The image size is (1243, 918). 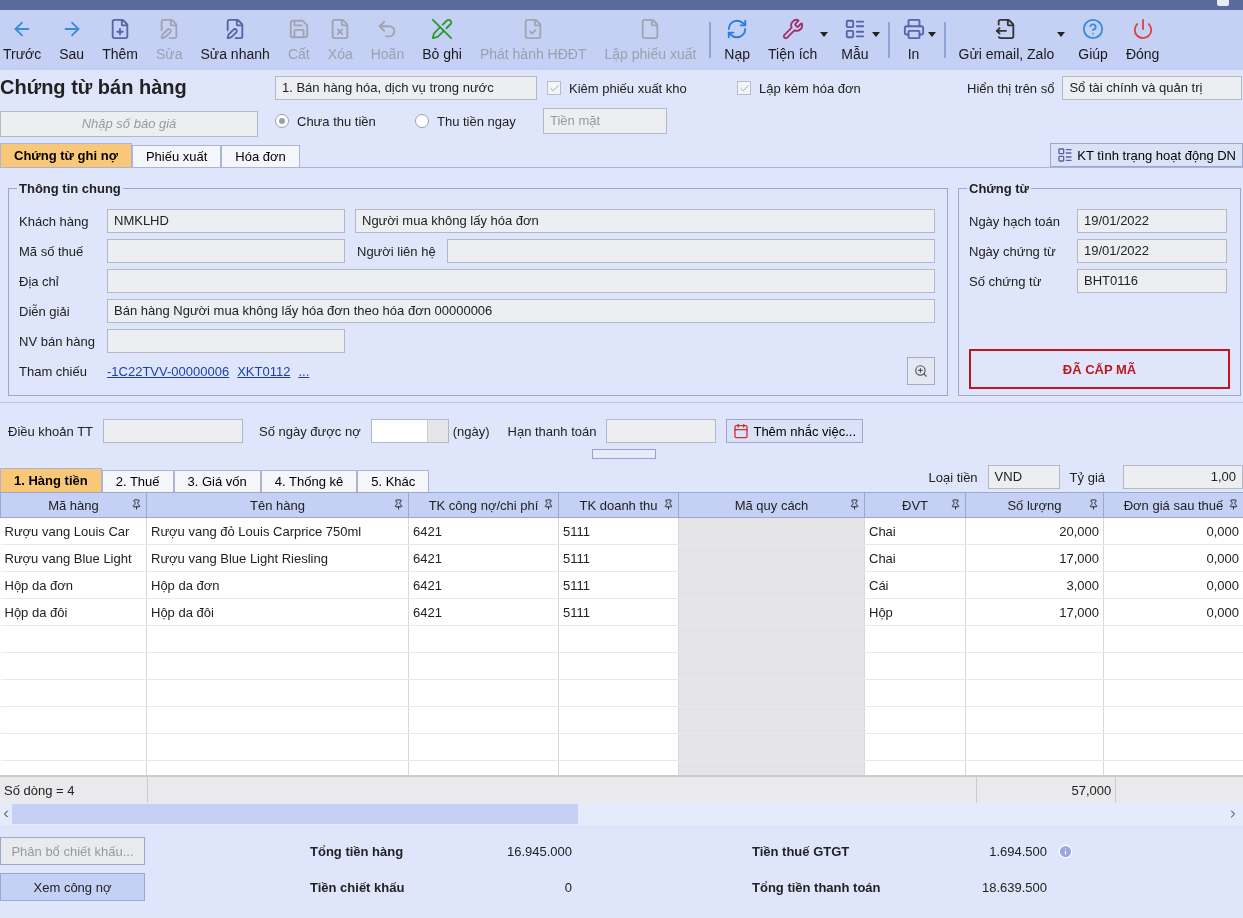 I want to click on zoom-in-icon, so click(x=921, y=371).